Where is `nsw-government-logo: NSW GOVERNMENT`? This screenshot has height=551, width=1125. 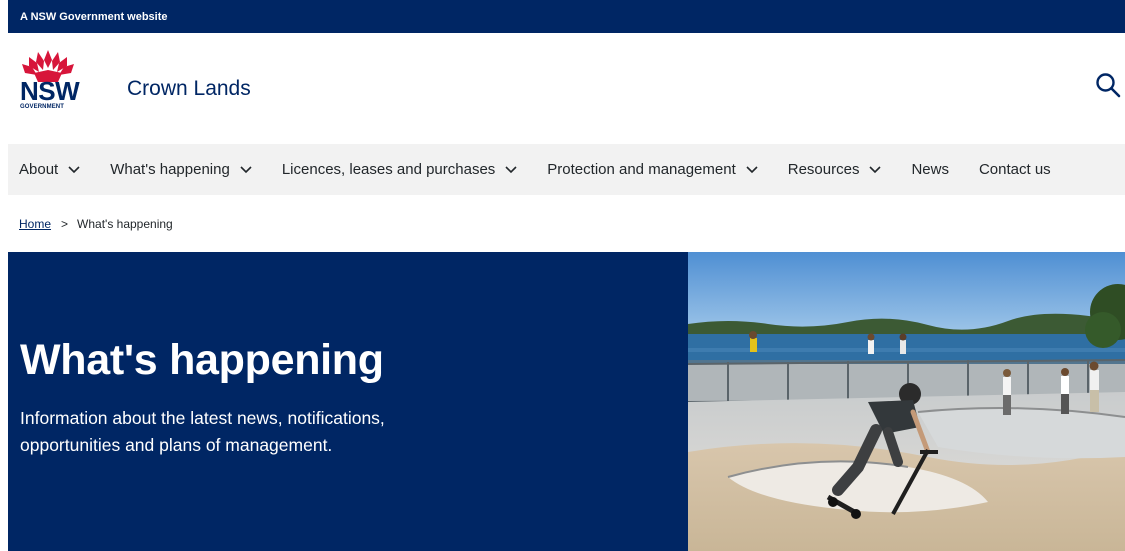 nsw-government-logo: NSW GOVERNMENT is located at coordinates (56, 89).